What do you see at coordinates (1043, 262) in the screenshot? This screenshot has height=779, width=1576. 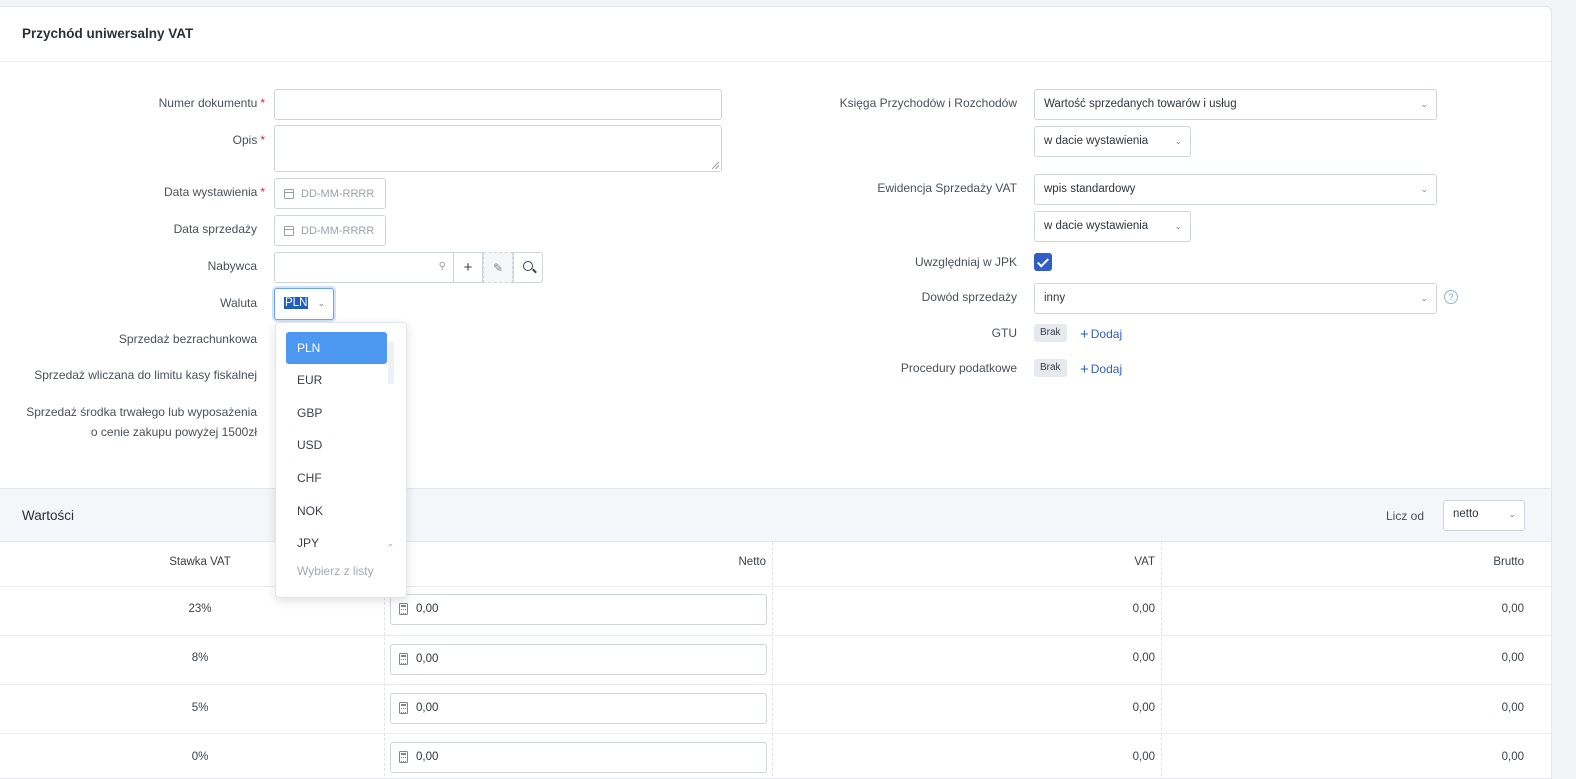 I see `jpk-checkbox` at bounding box center [1043, 262].